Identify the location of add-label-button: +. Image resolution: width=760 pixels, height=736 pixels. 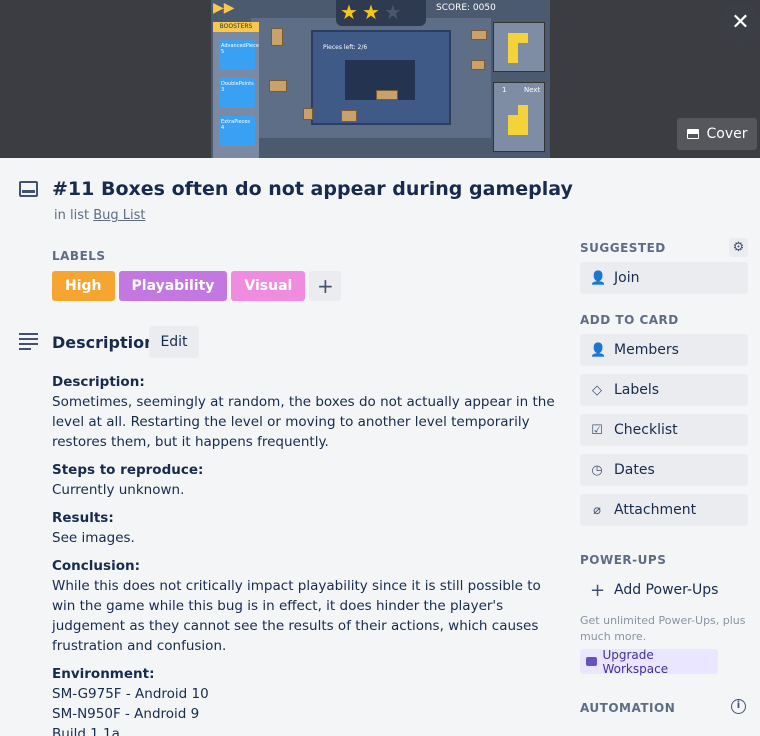
(325, 286).